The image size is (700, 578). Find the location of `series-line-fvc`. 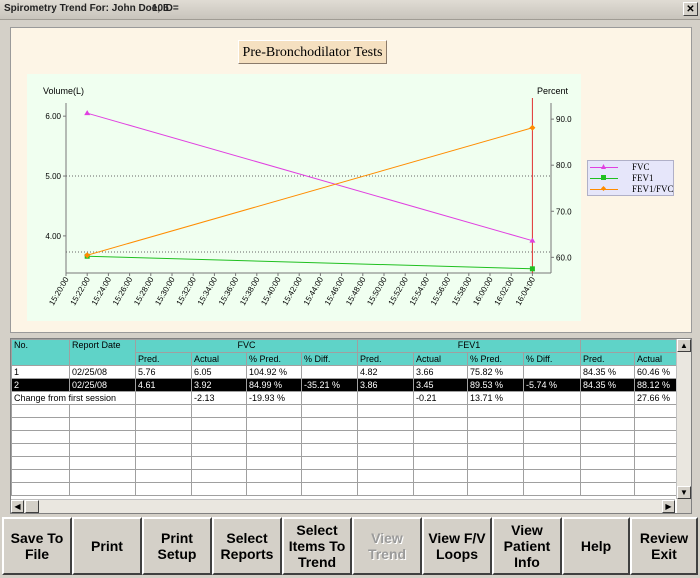

series-line-fvc is located at coordinates (310, 177).